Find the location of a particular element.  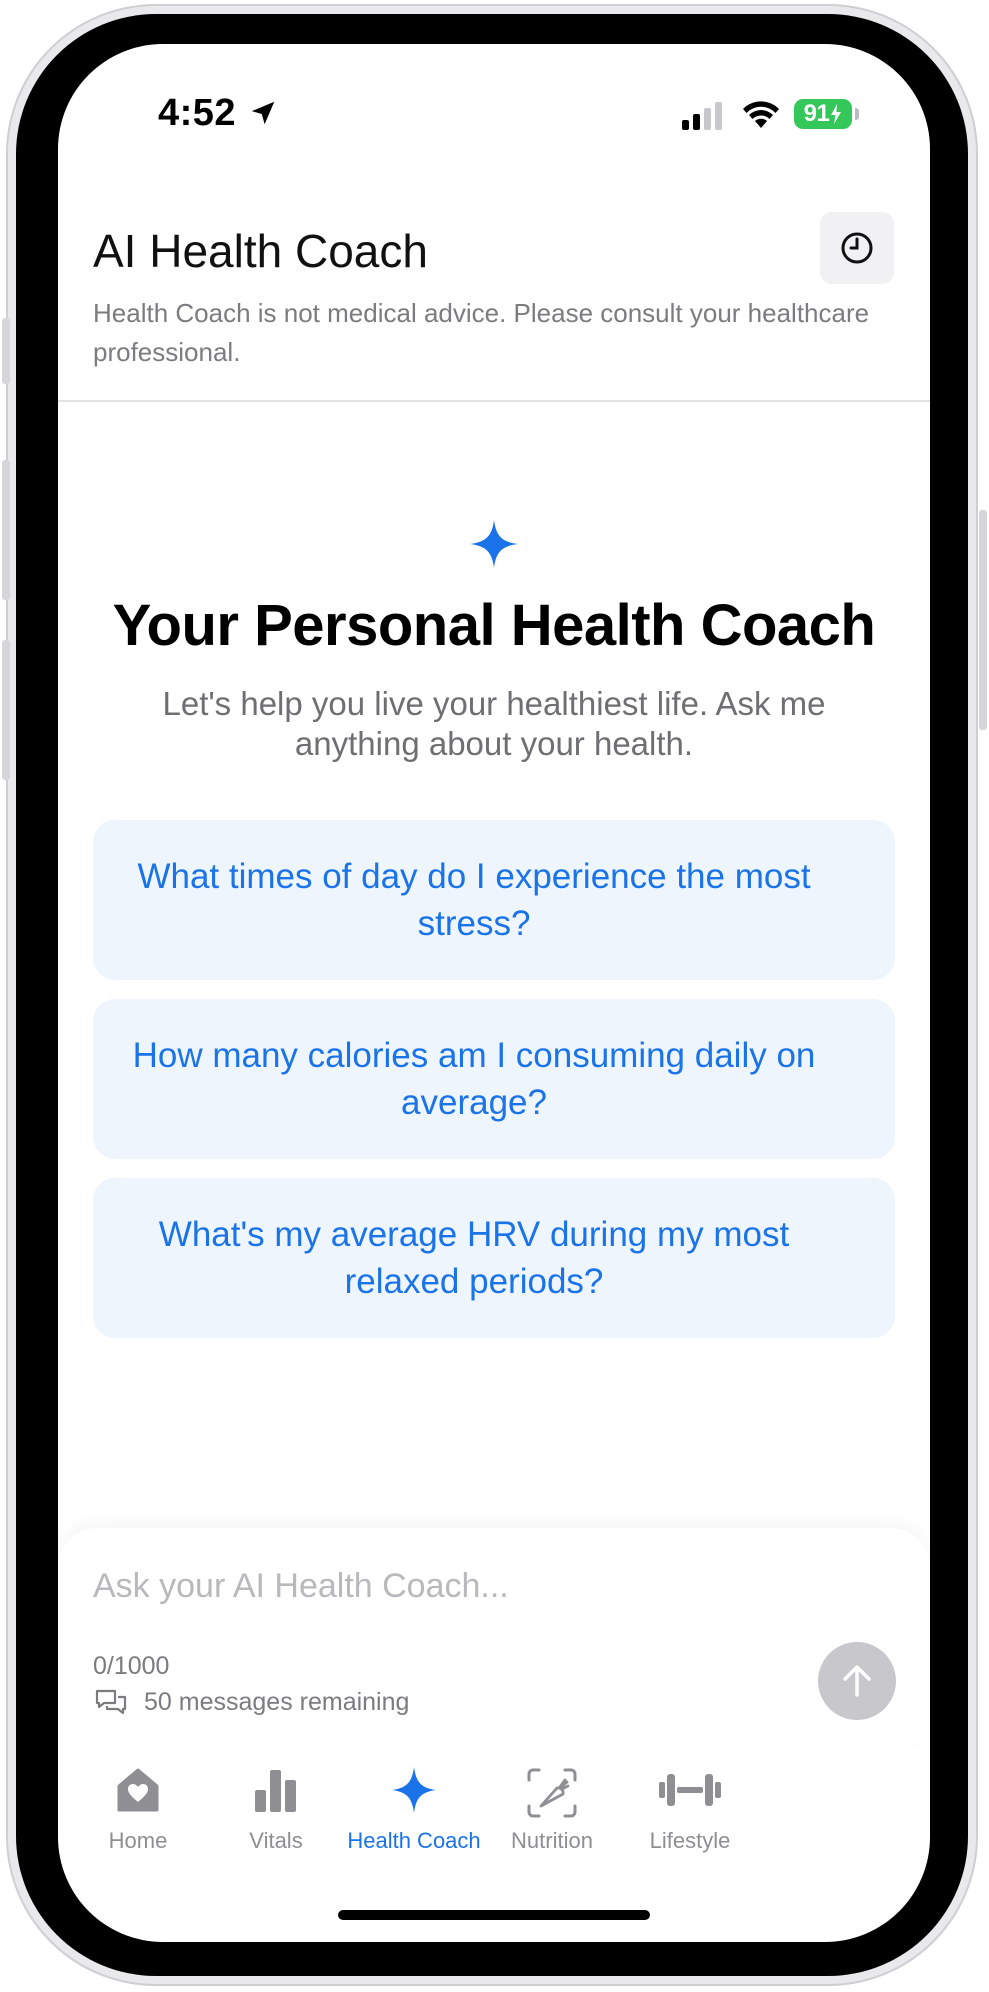

wifi-icon is located at coordinates (761, 114).